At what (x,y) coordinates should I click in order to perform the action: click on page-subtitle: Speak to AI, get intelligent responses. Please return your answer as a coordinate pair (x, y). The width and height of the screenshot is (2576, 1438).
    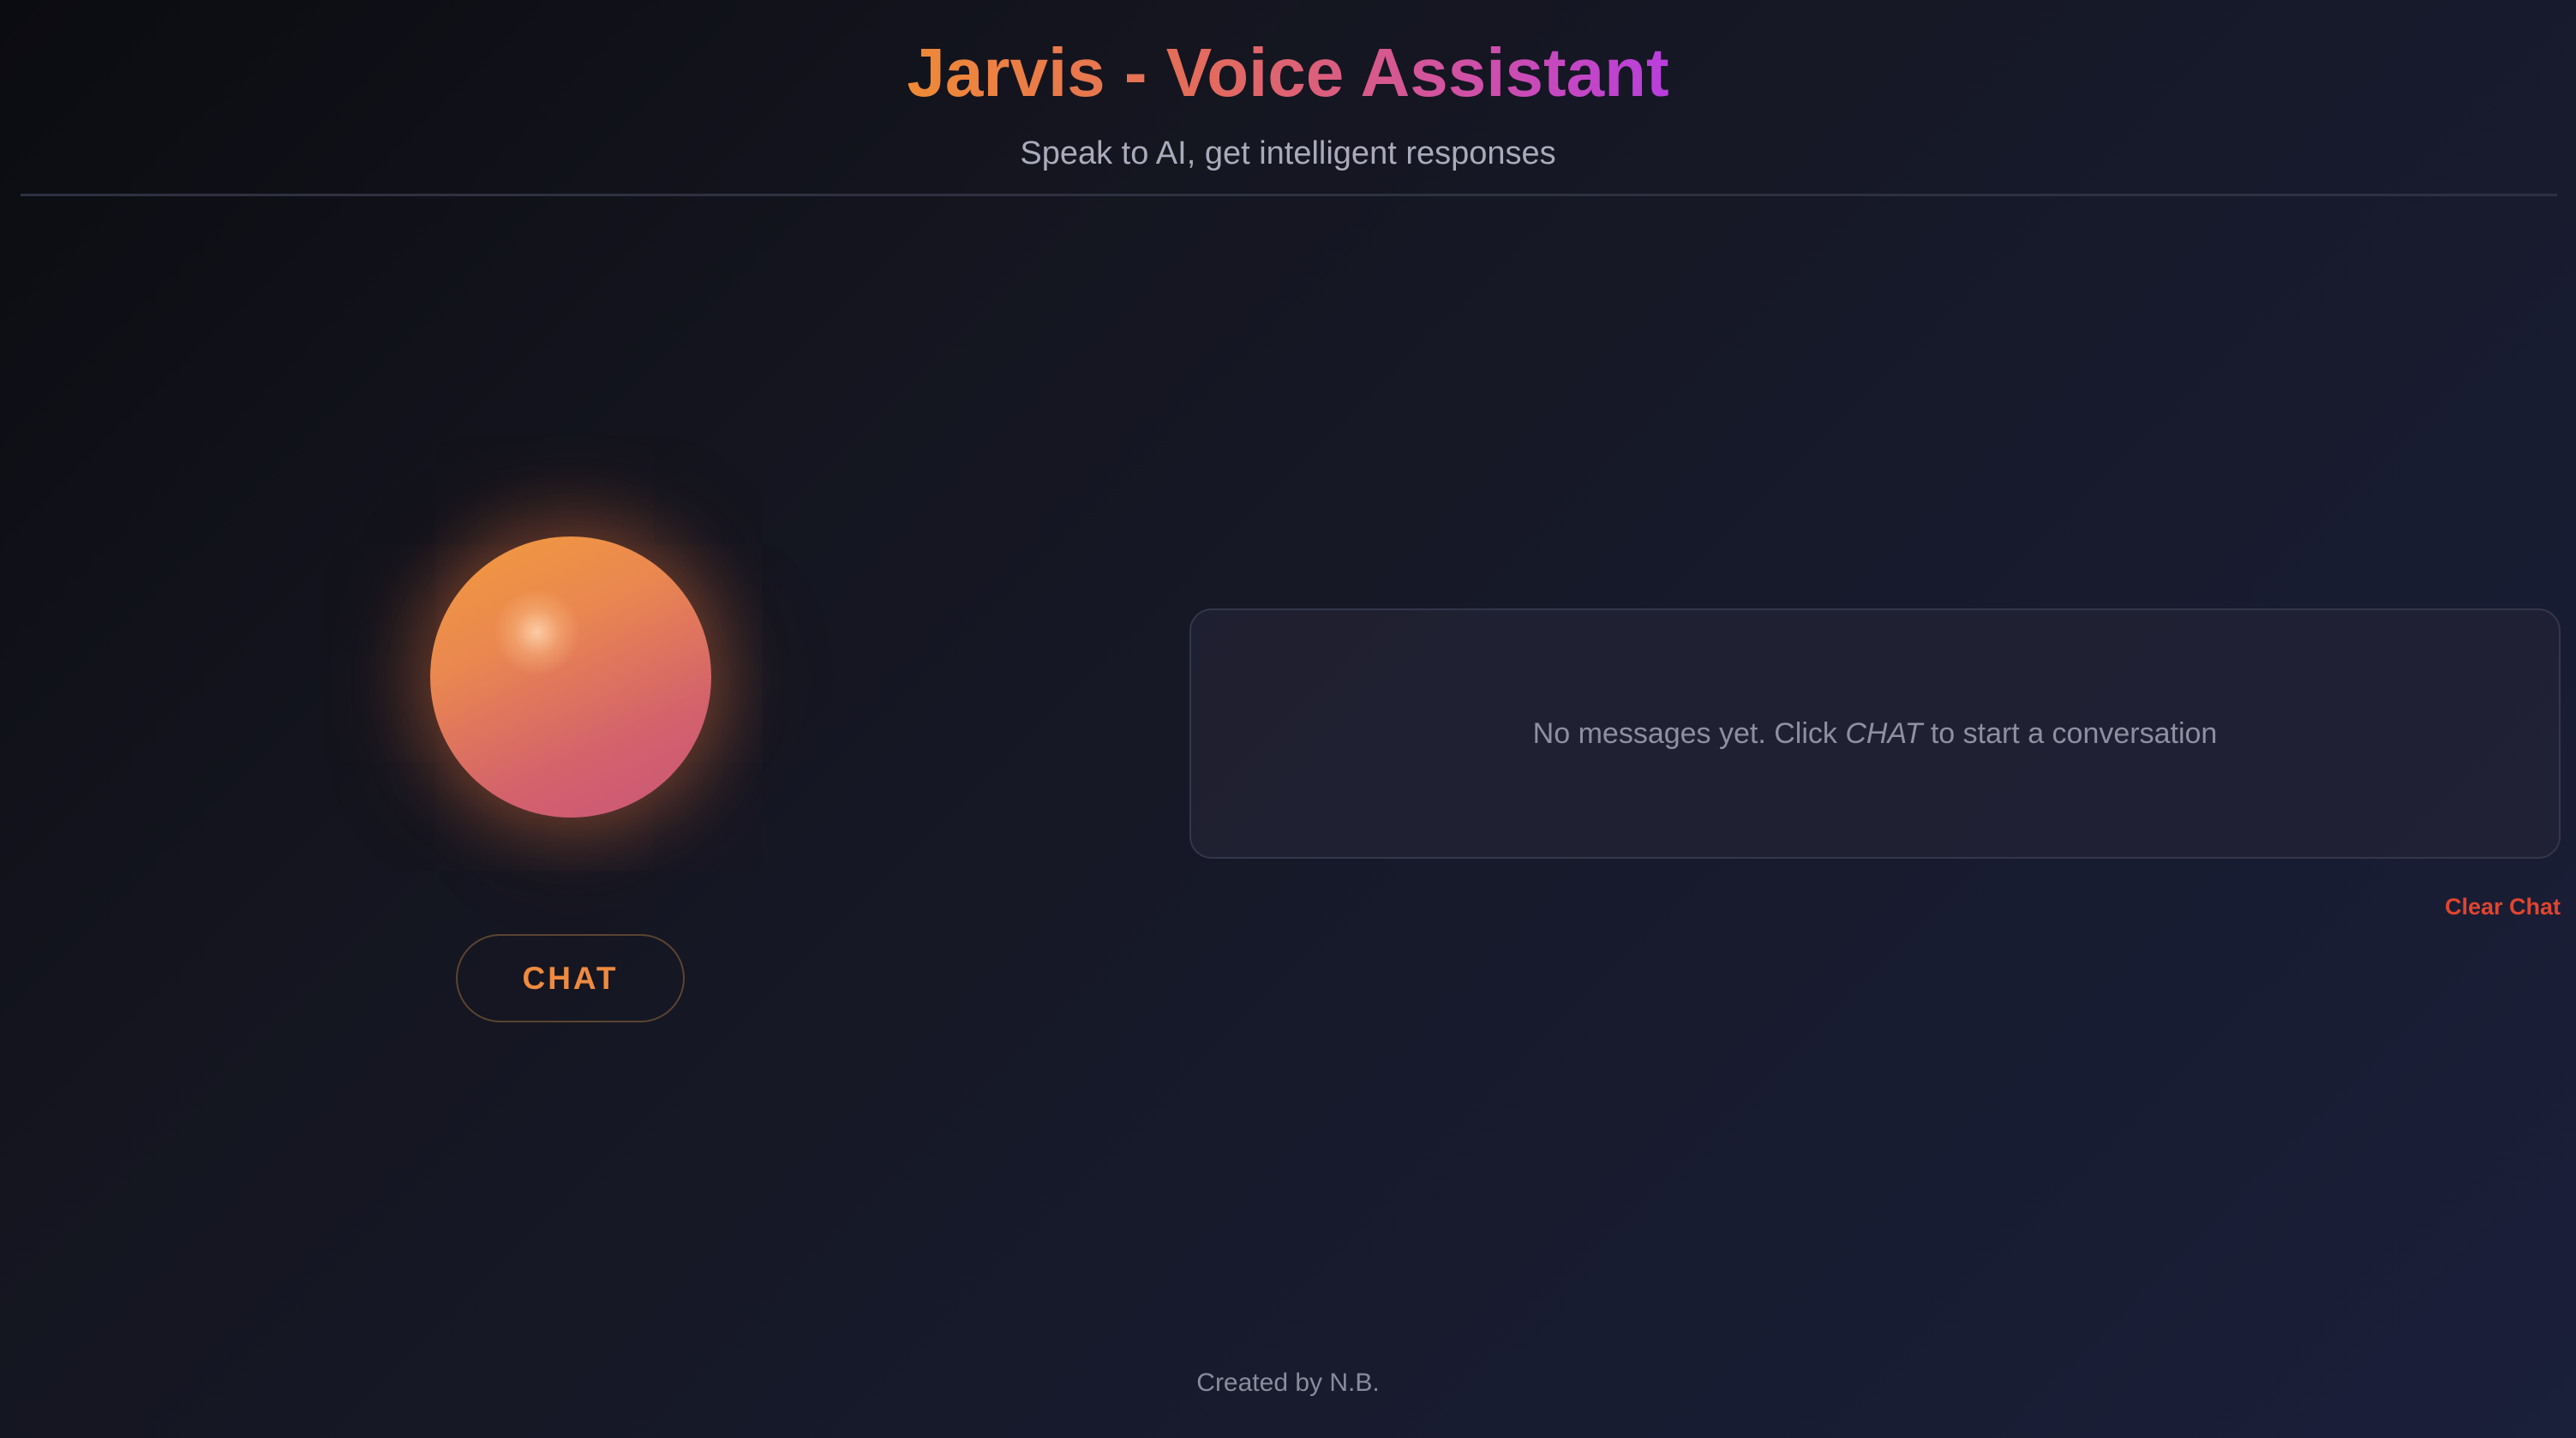
    Looking at the image, I should click on (1288, 153).